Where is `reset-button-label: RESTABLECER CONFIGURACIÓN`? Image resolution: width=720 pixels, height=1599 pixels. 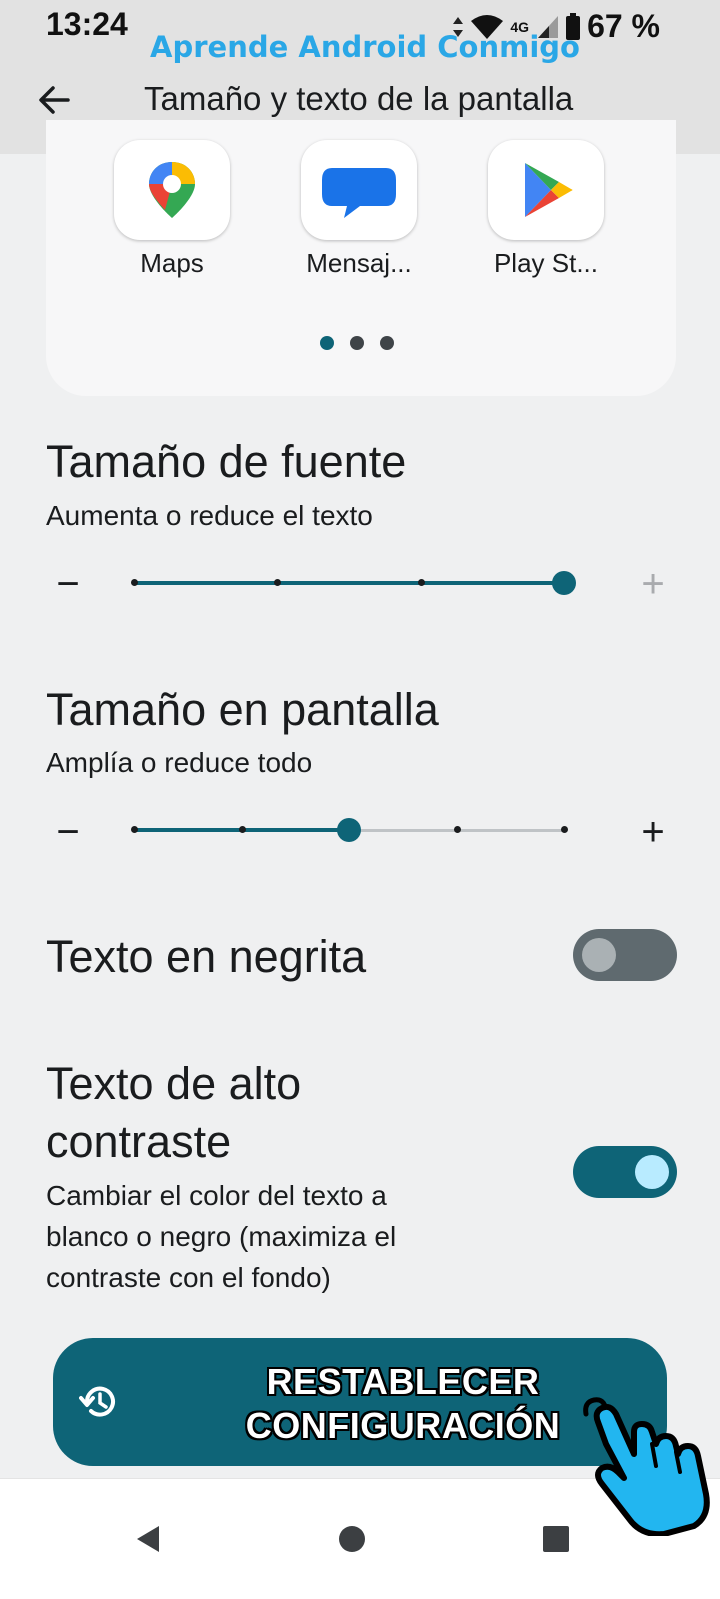 reset-button-label: RESTABLECER CONFIGURACIÓN is located at coordinates (403, 1404).